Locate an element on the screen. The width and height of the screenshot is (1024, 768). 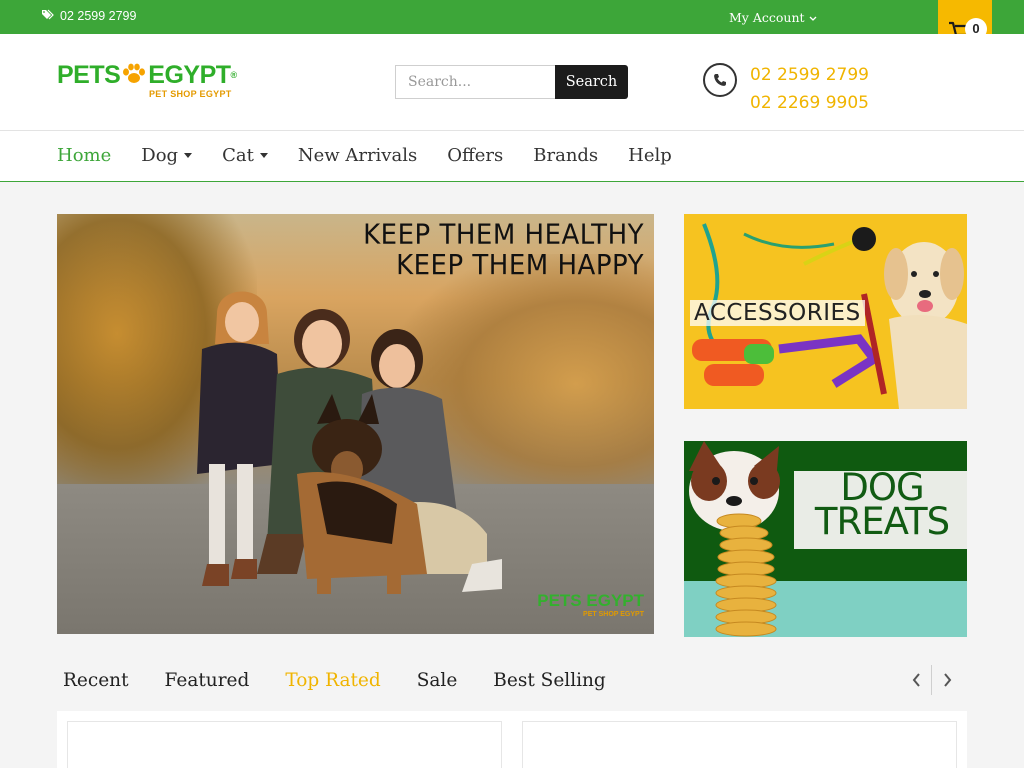
chevron-right-icon is located at coordinates (947, 680).